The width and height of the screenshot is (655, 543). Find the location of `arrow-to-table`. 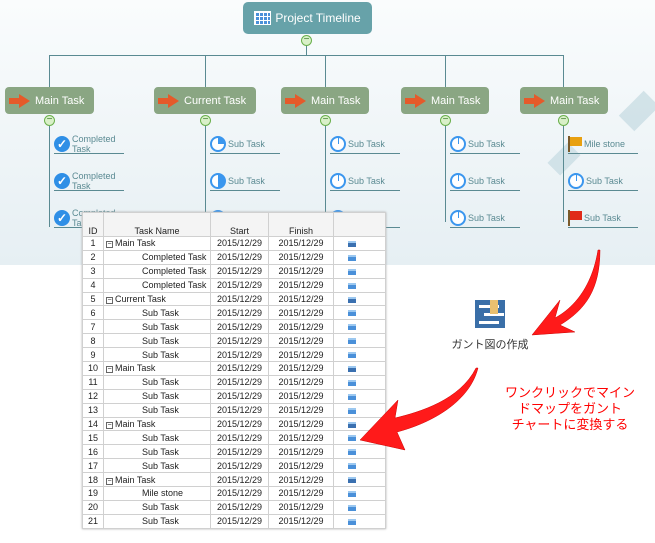

arrow-to-table is located at coordinates (419, 409).